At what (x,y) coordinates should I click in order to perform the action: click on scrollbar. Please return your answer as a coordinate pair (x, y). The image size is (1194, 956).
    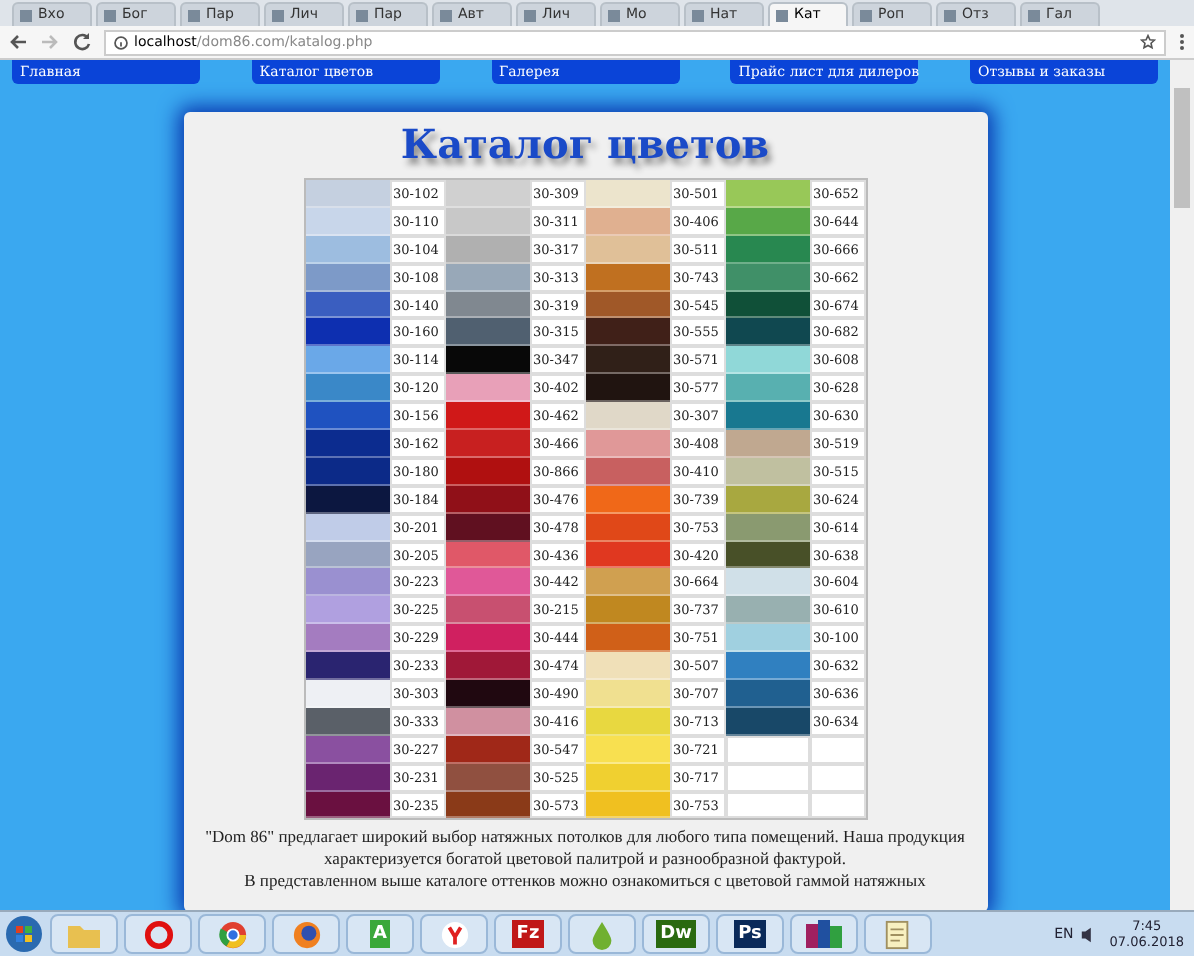
    Looking at the image, I should click on (1182, 485).